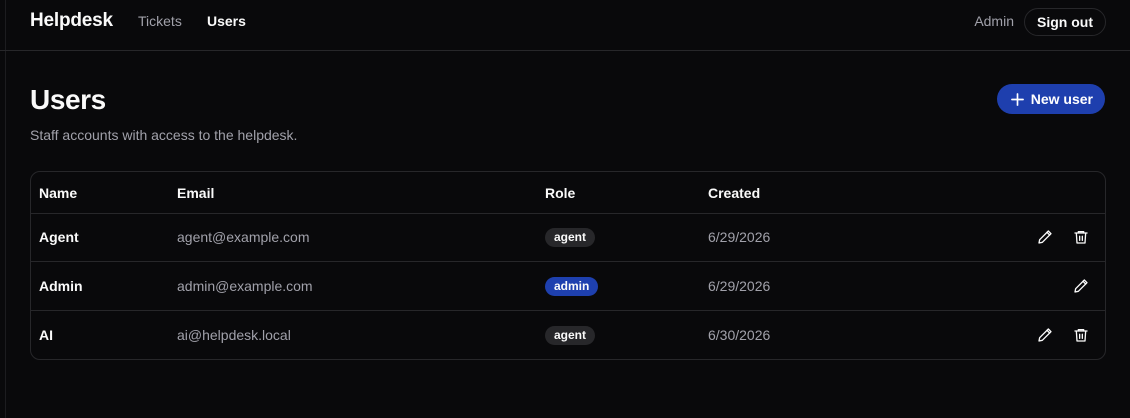 The height and width of the screenshot is (418, 1130). Describe the element at coordinates (1061, 99) in the screenshot. I see `new-user-label: New user` at that location.